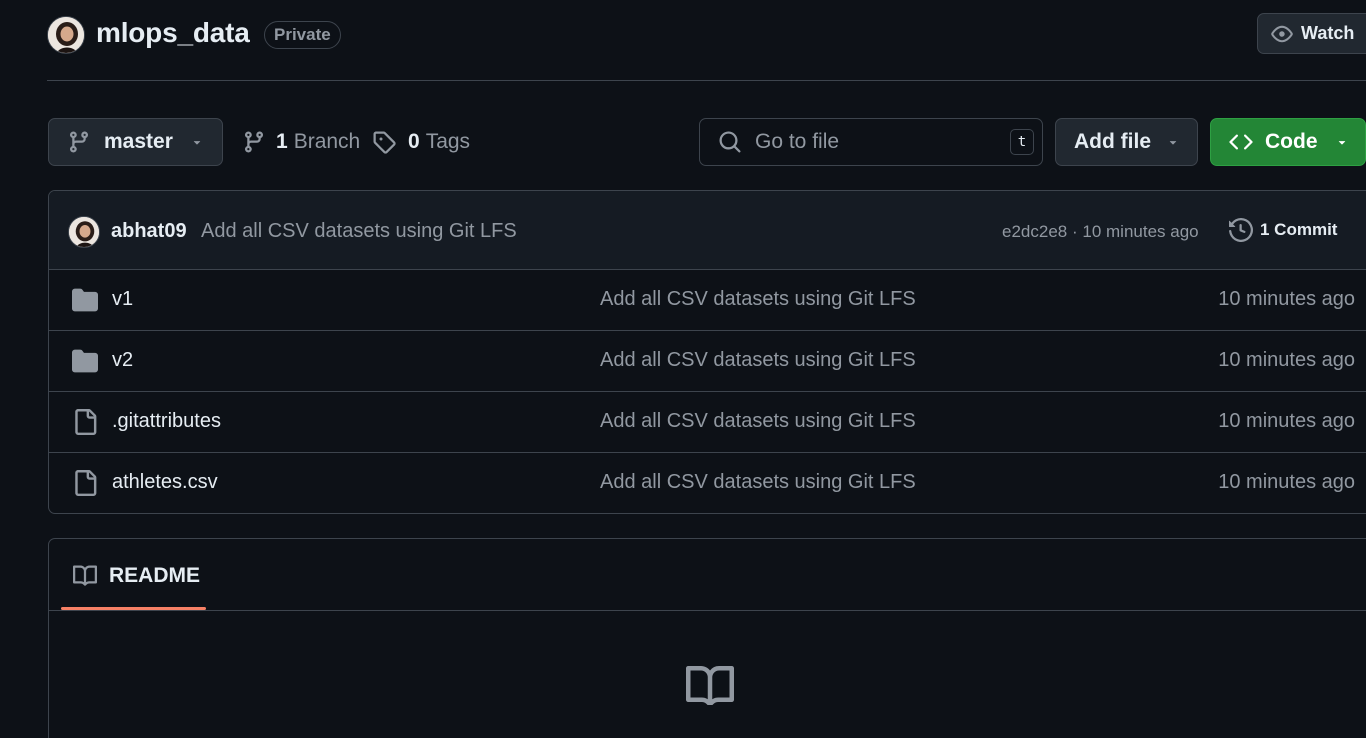  Describe the element at coordinates (871, 142) in the screenshot. I see `go-to-file-input: Go to file t` at that location.